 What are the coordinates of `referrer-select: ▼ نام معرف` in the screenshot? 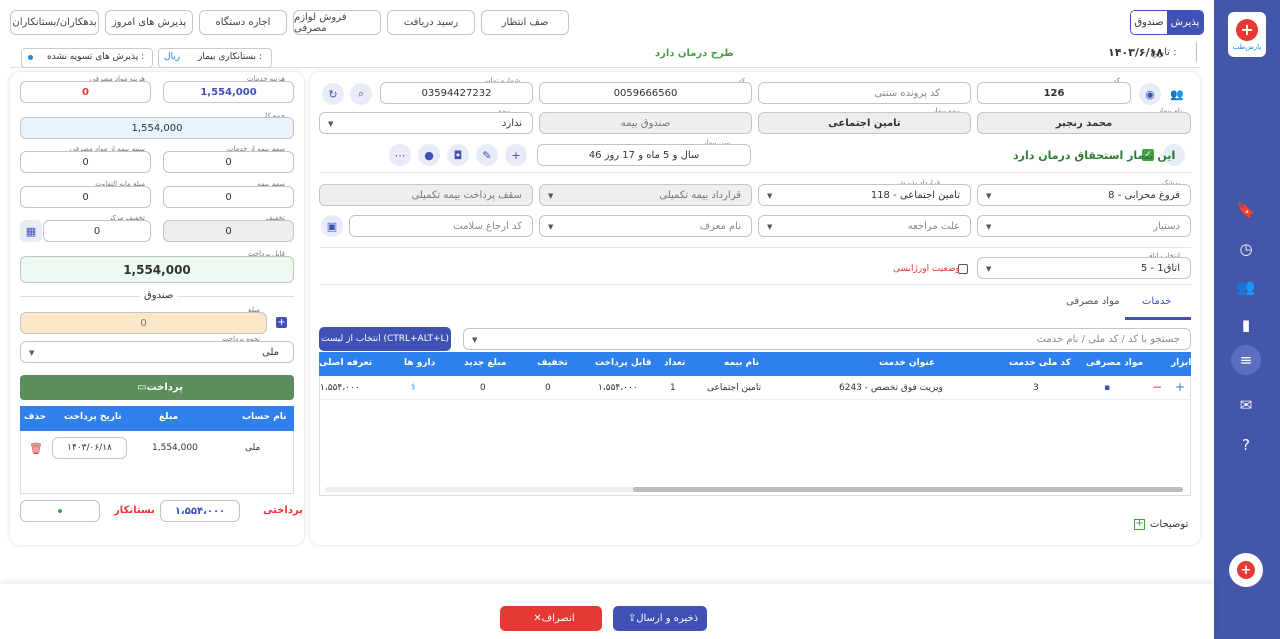 It's located at (645, 226).